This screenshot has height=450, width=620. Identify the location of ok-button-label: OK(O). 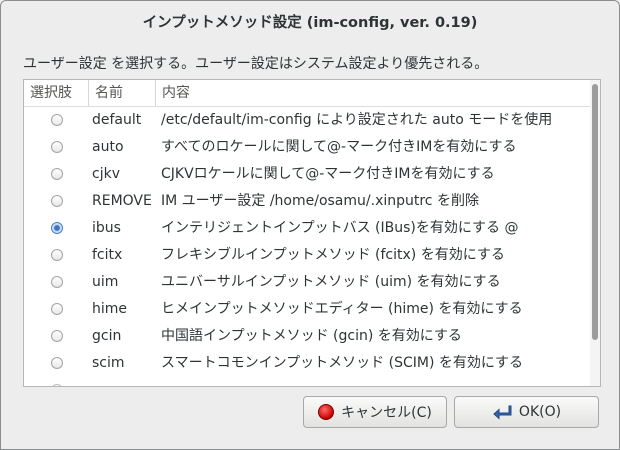
(540, 412).